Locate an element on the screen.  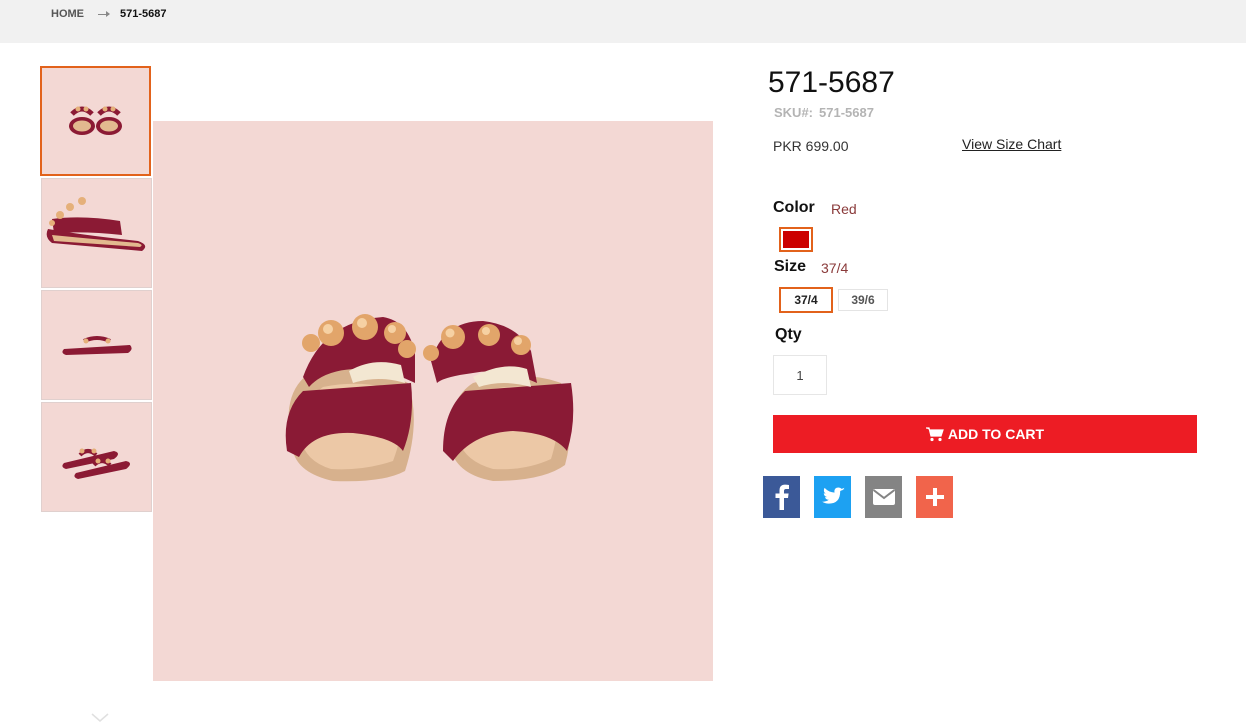
product-title: 571-5687 is located at coordinates (831, 82).